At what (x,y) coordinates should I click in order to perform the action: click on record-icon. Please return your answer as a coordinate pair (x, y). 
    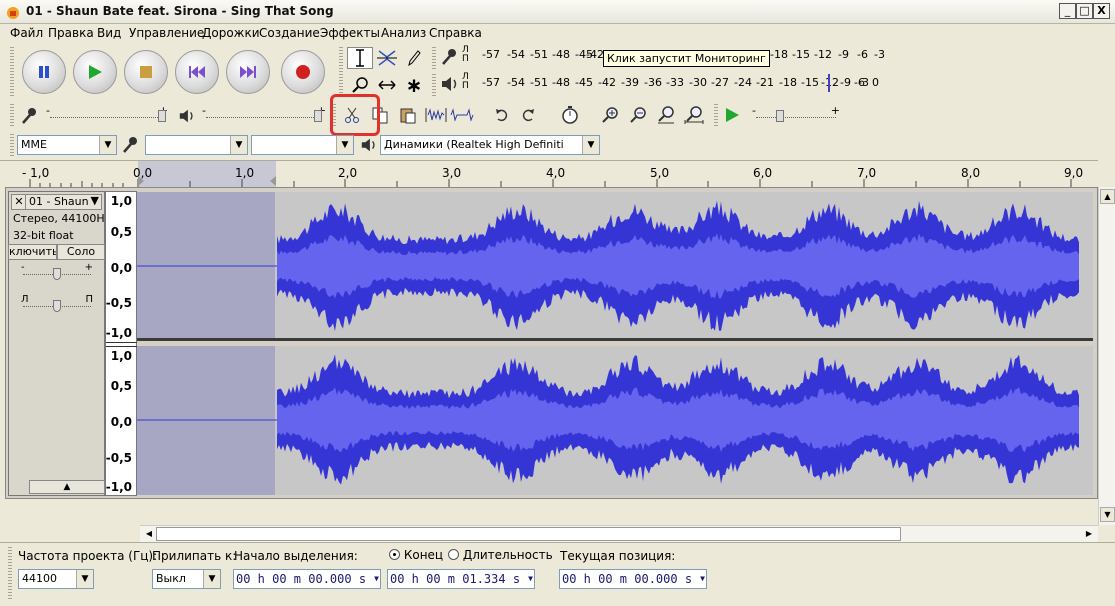
    Looking at the image, I should click on (303, 72).